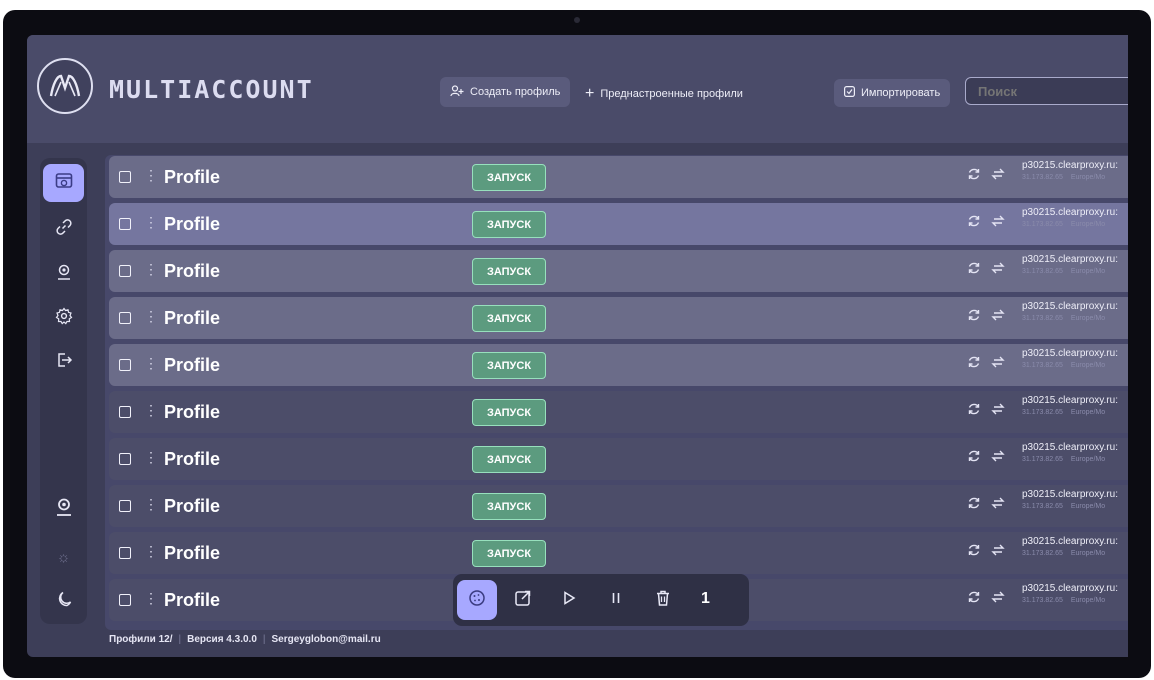 This screenshot has width=1154, height=680. I want to click on search-input, so click(1046, 91).